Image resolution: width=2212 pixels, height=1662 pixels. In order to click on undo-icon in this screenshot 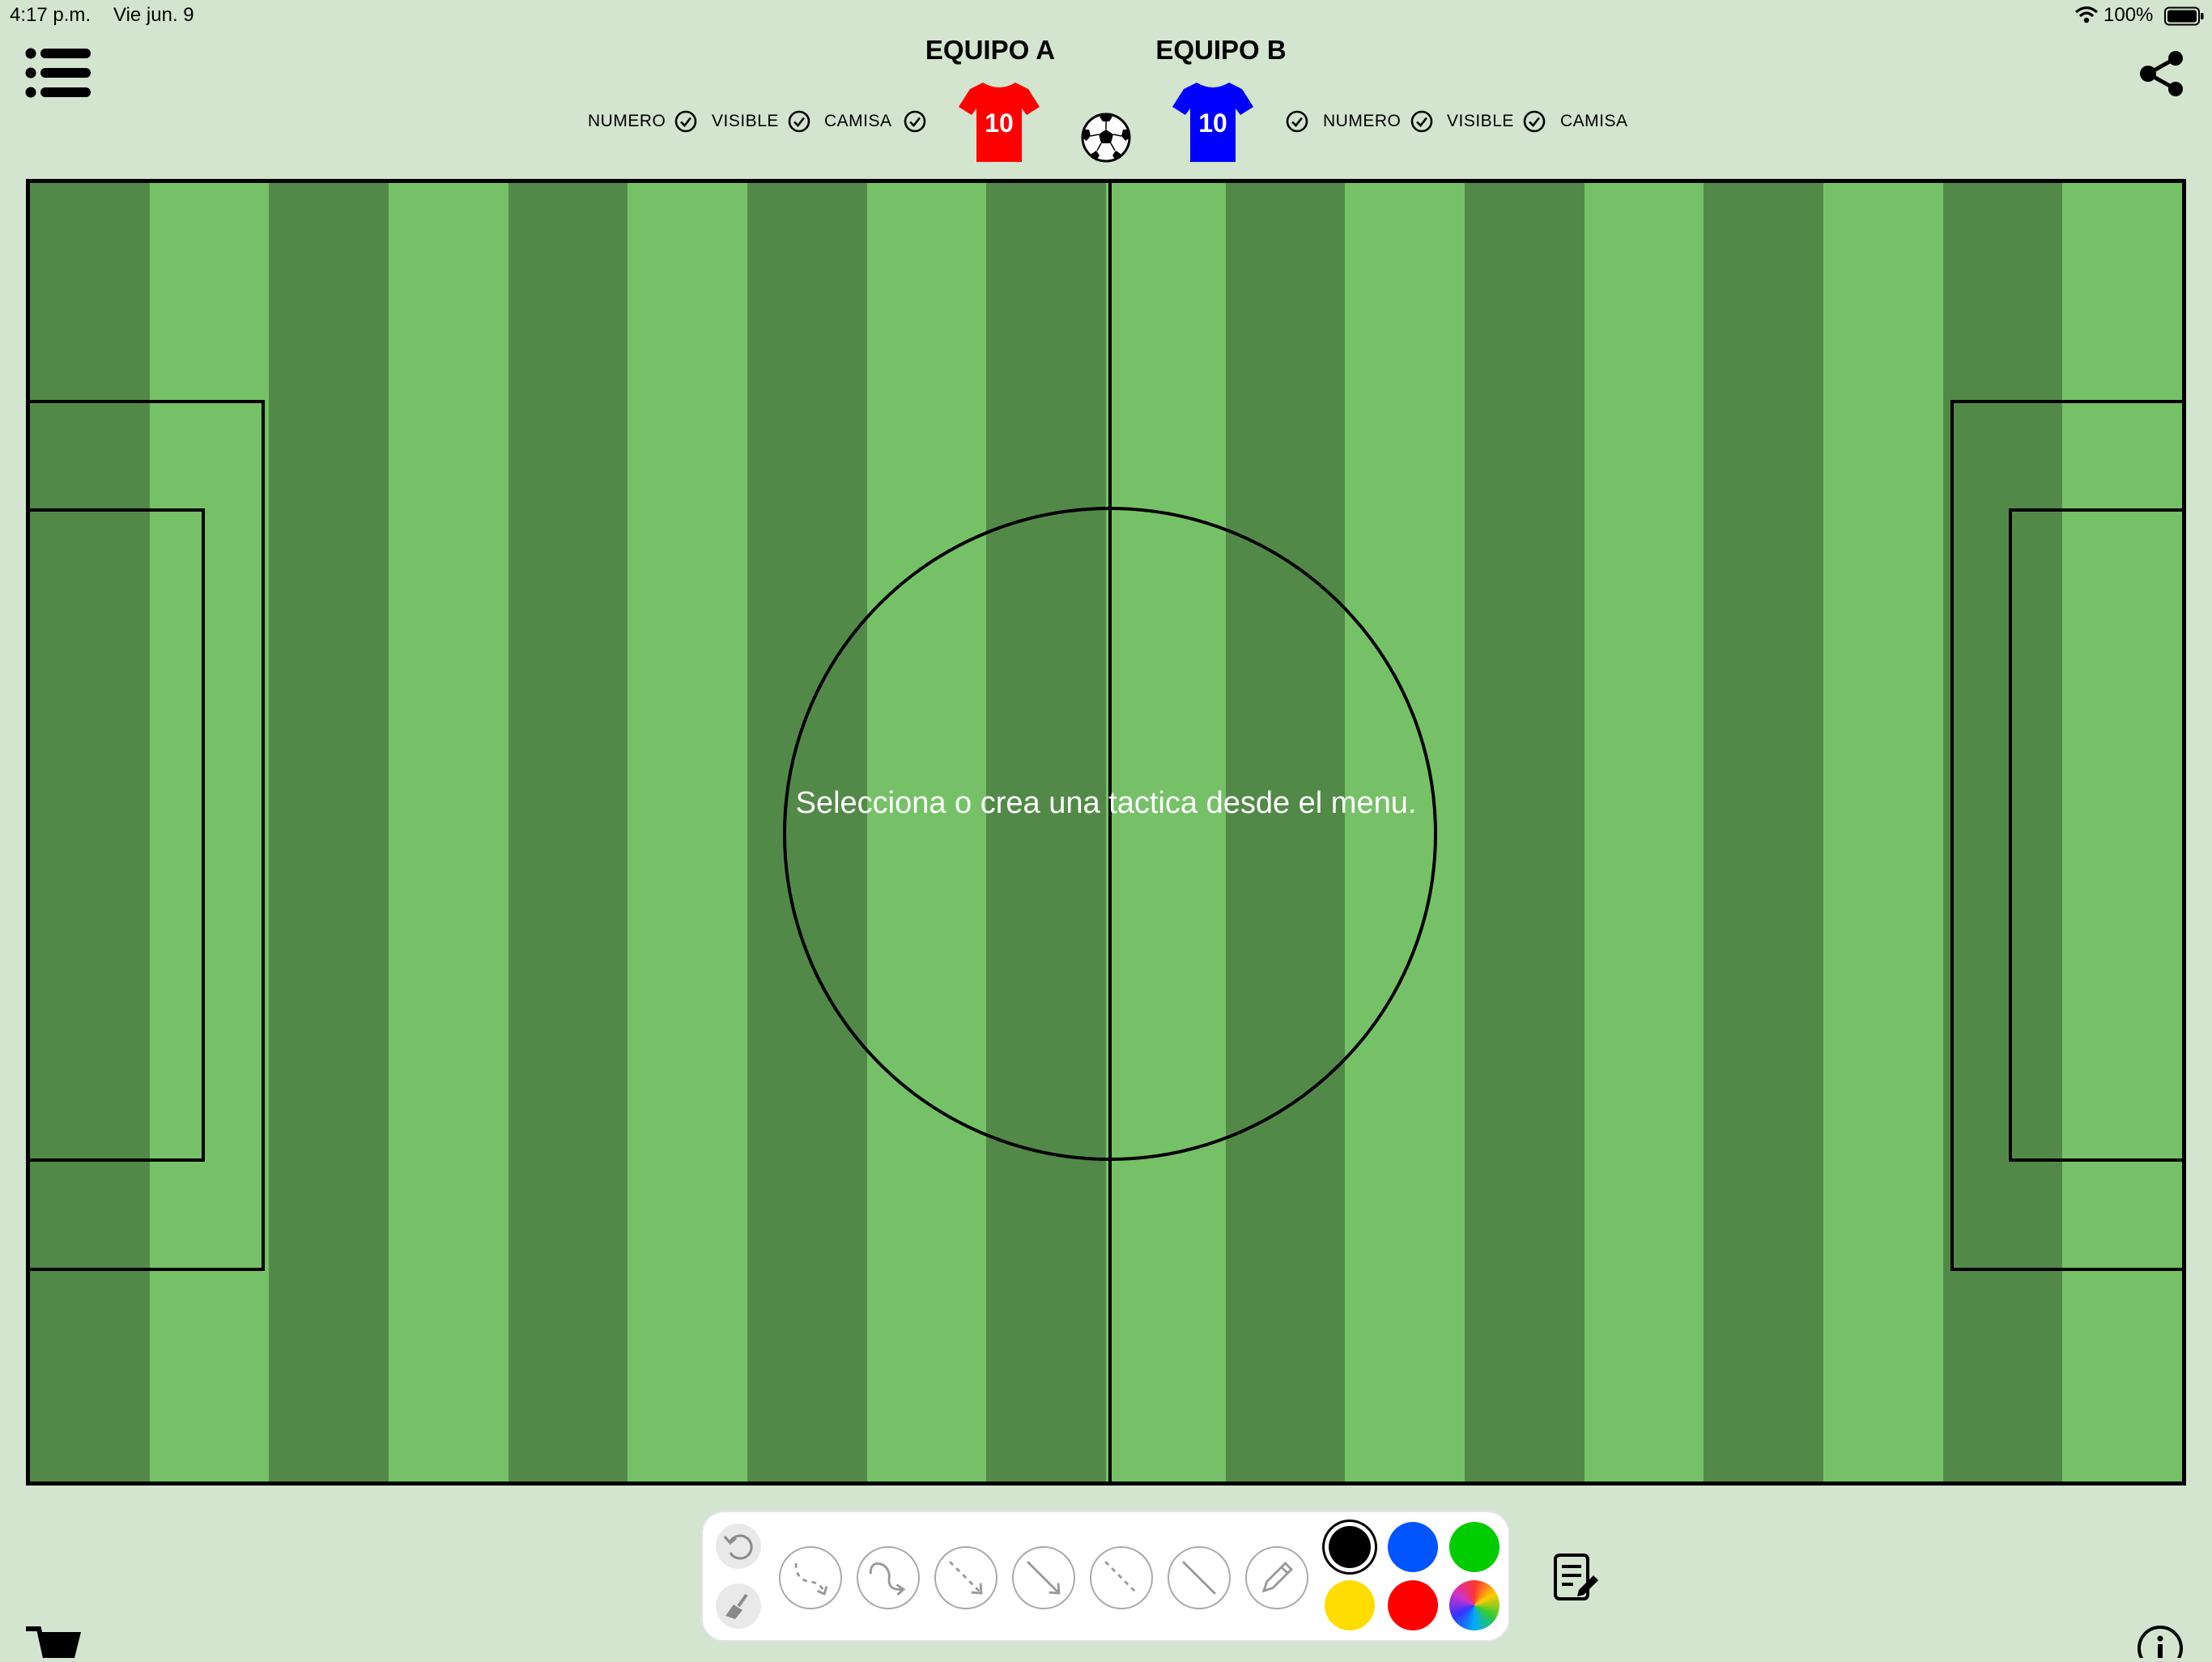, I will do `click(739, 1546)`.